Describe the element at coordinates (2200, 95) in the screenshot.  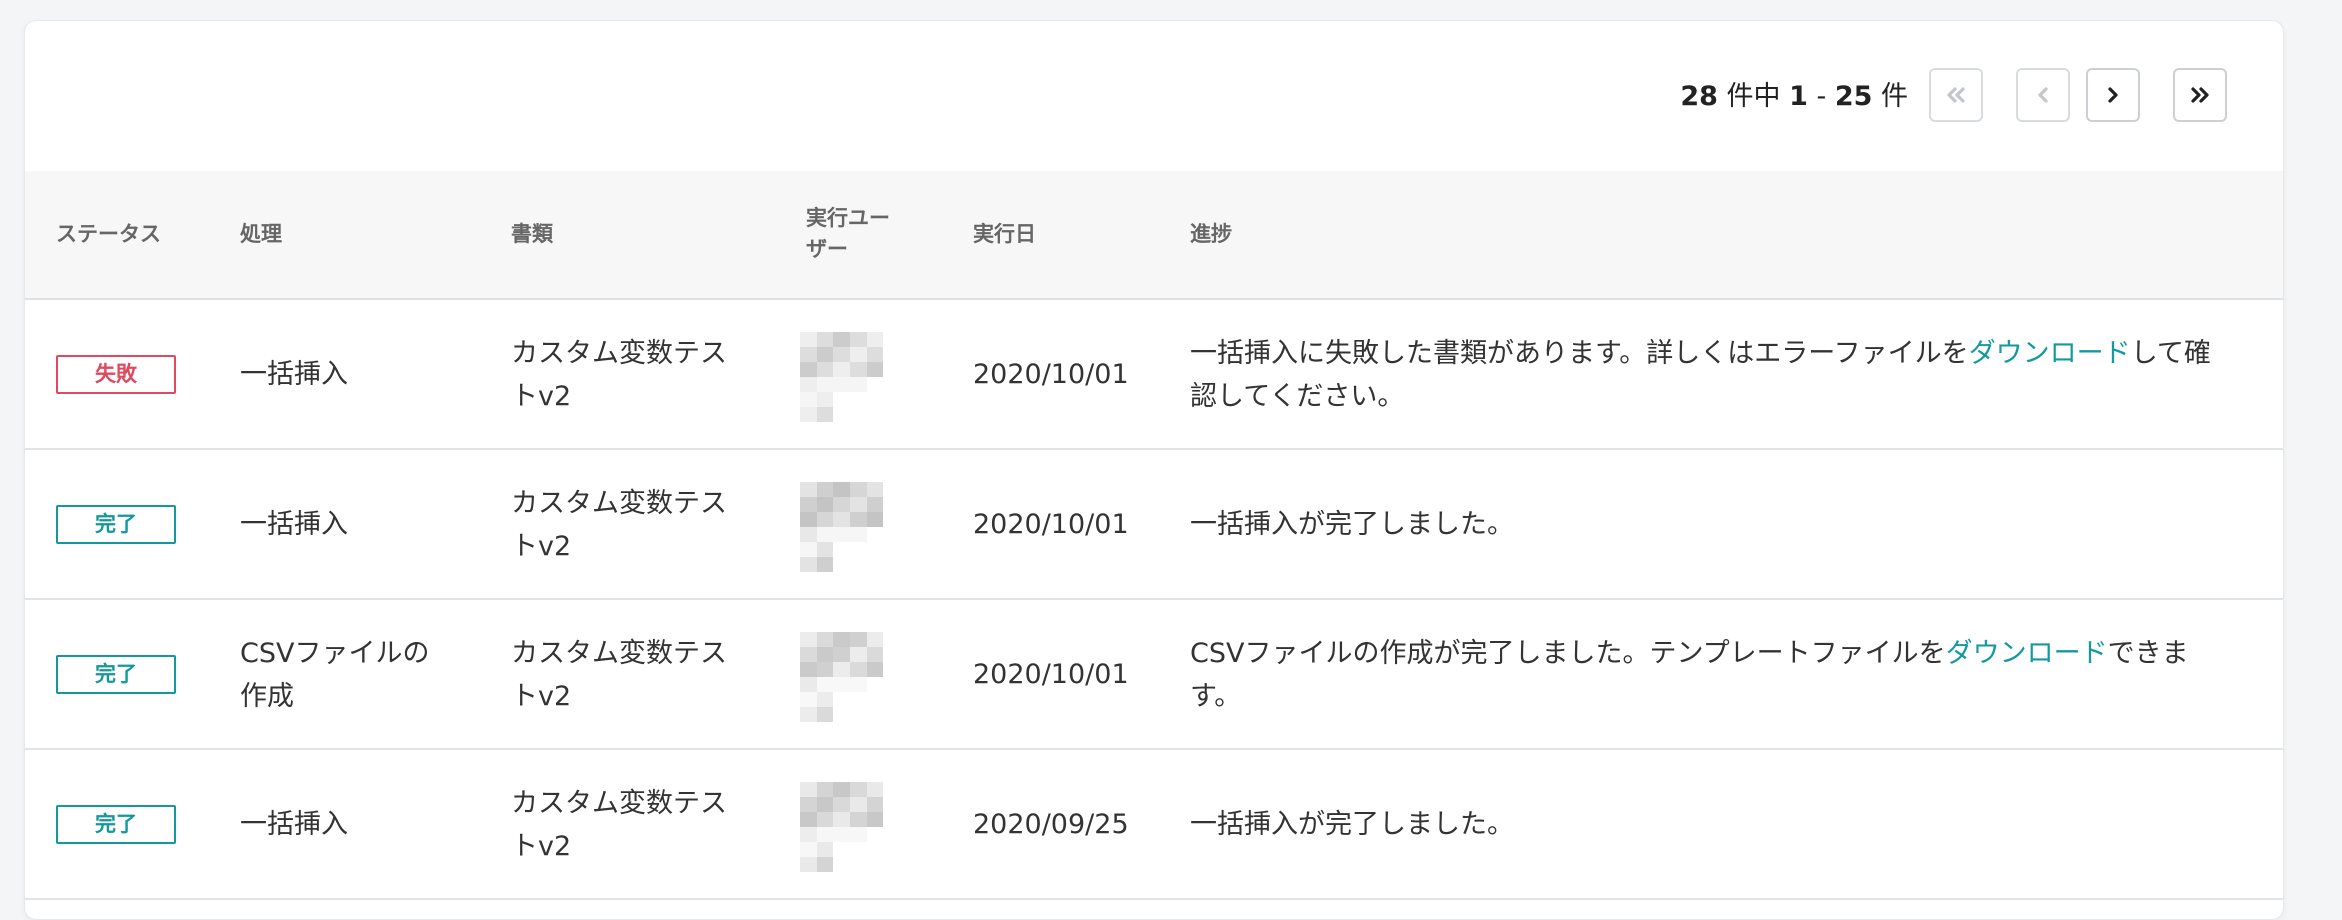
I see `last-page-button` at that location.